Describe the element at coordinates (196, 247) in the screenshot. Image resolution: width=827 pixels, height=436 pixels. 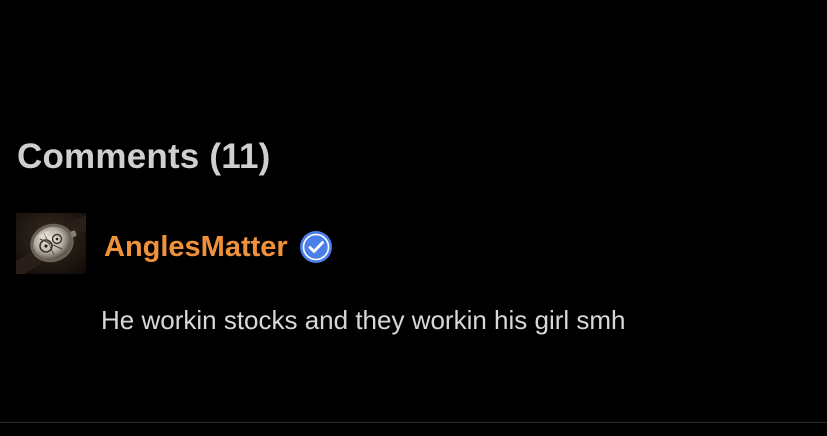
I see `username-link: AnglesMatter` at that location.